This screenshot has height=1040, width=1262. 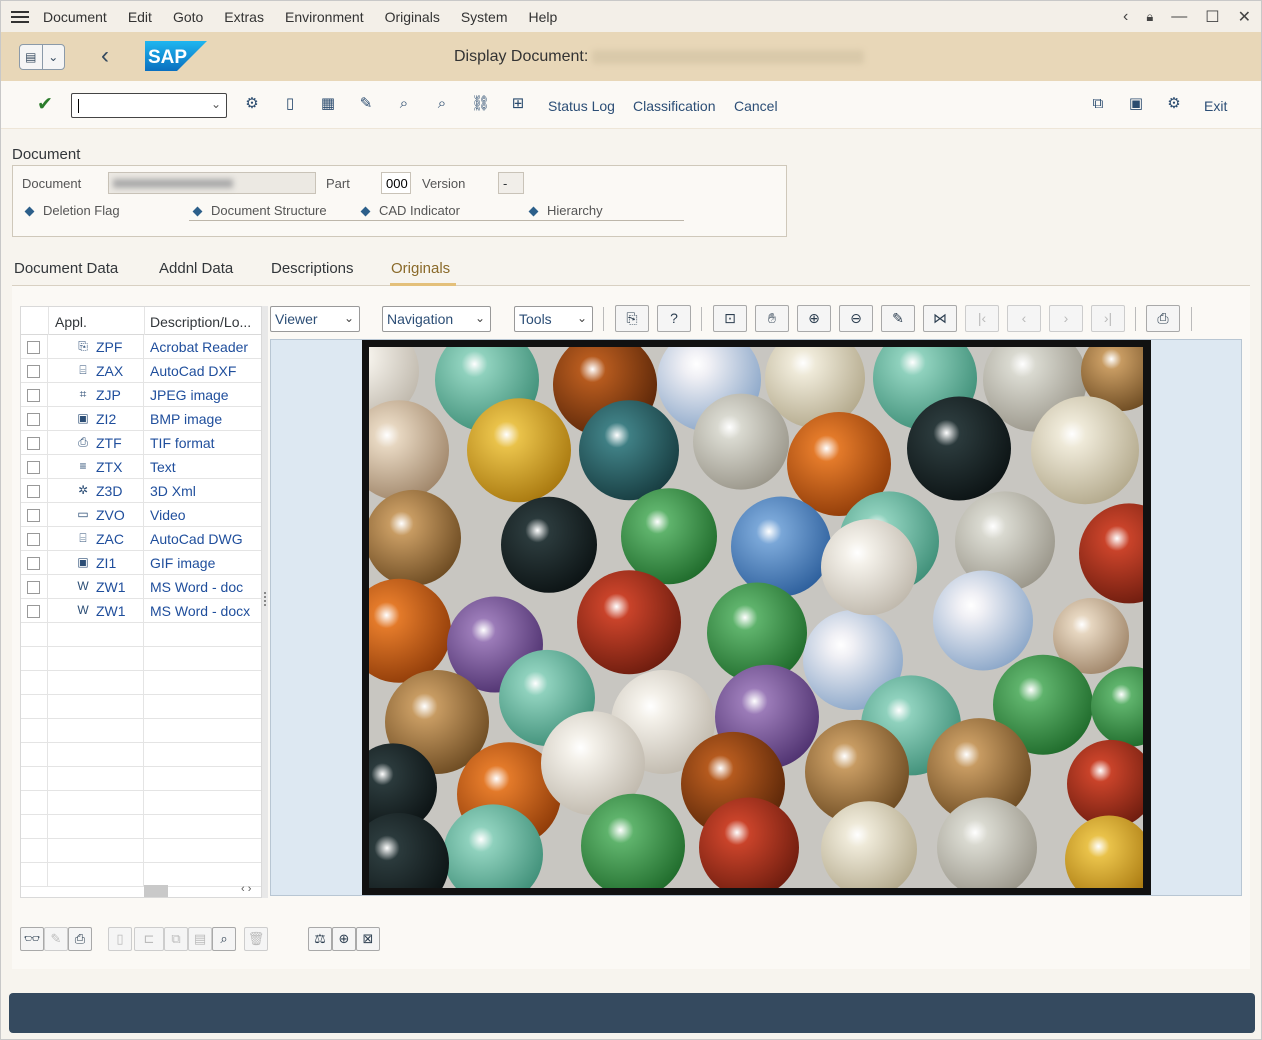 I want to click on table-row: W ZW1 MS Word - docx, so click(x=141, y=611).